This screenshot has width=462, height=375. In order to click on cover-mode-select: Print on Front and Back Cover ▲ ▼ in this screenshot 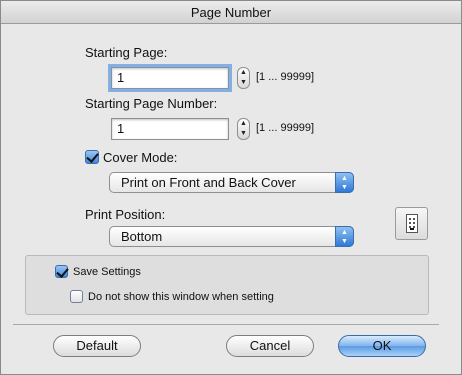, I will do `click(231, 182)`.